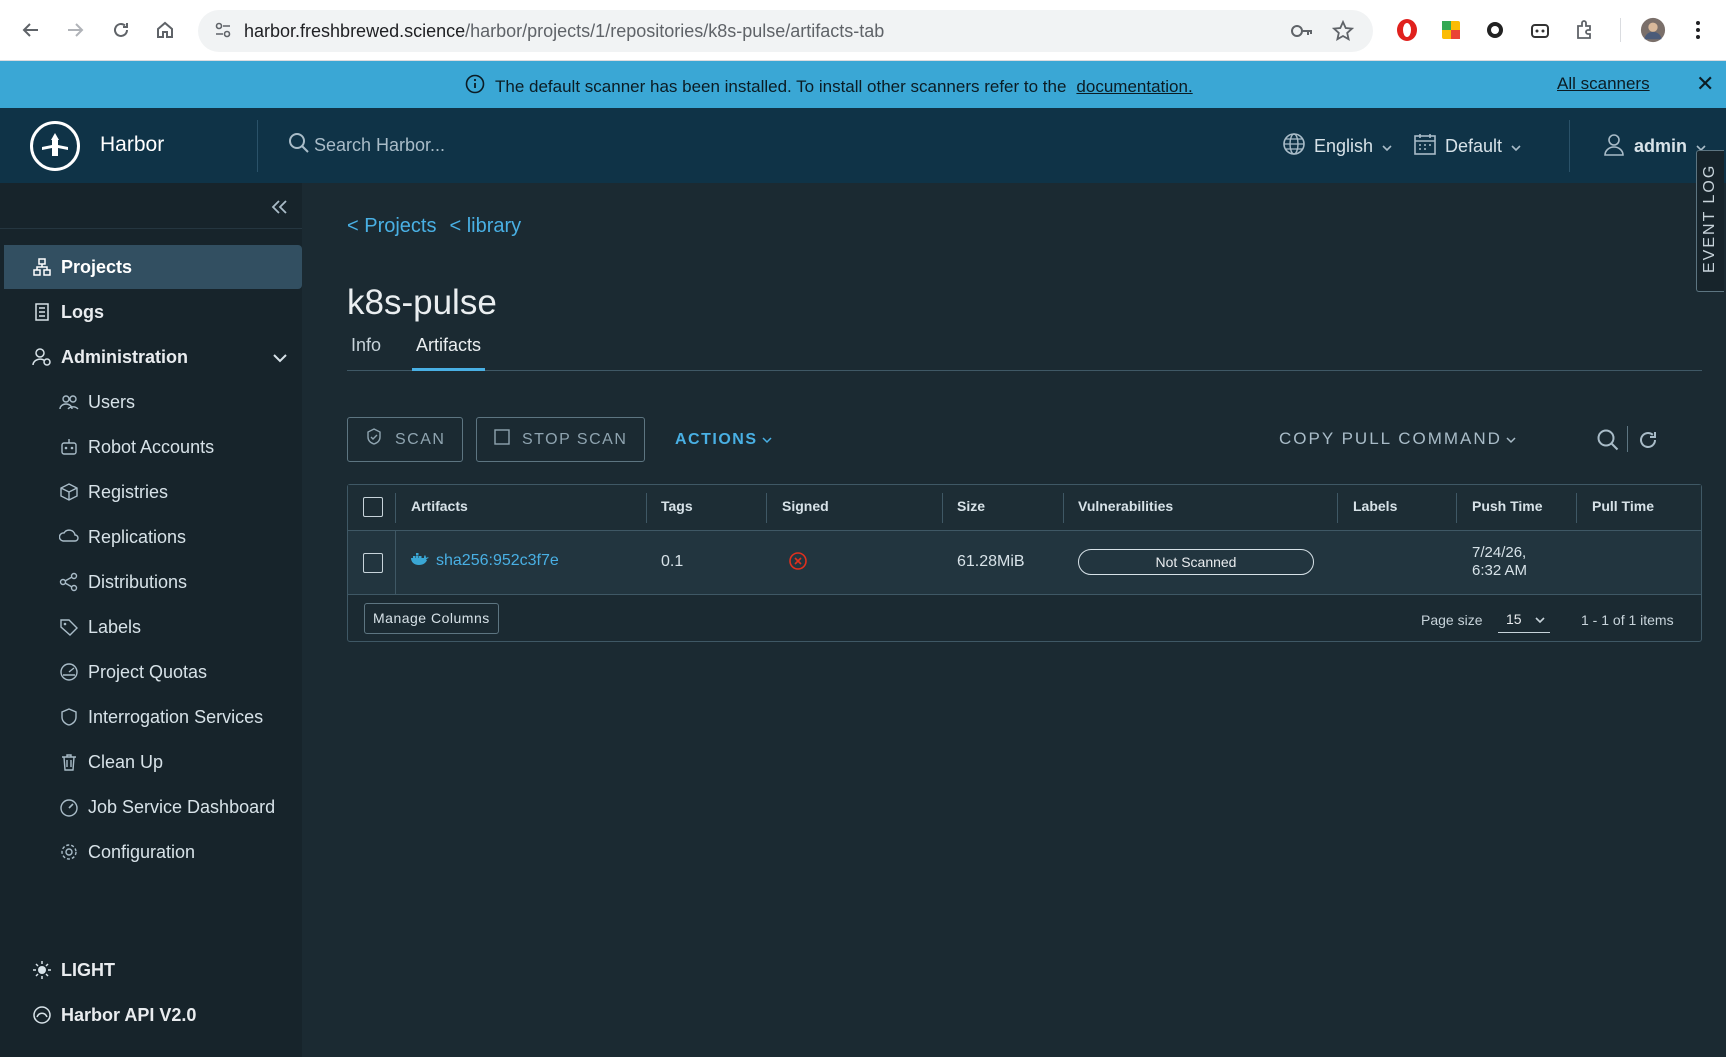 The image size is (1726, 1057). Describe the element at coordinates (431, 618) in the screenshot. I see `manage-columns-button: Manage Columns` at that location.